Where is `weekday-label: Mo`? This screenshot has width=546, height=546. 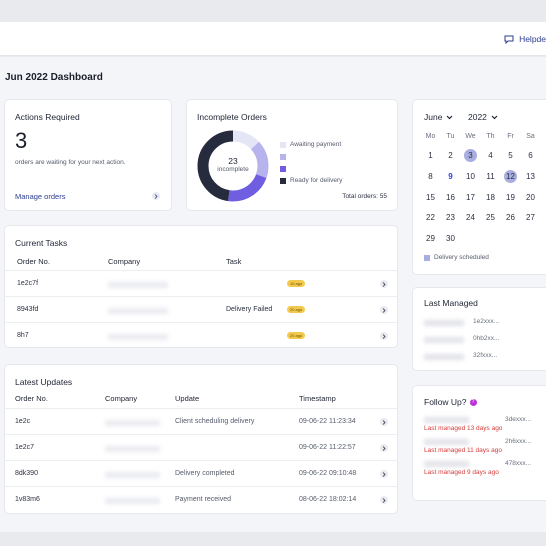
weekday-label: Mo is located at coordinates (430, 136).